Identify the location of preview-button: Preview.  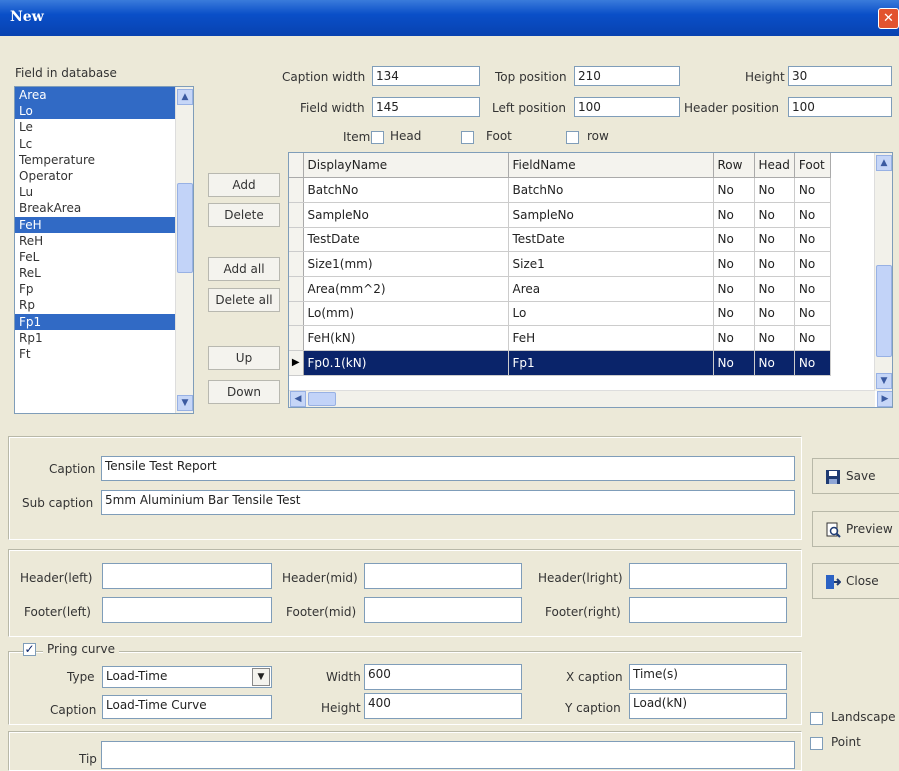
(855, 529).